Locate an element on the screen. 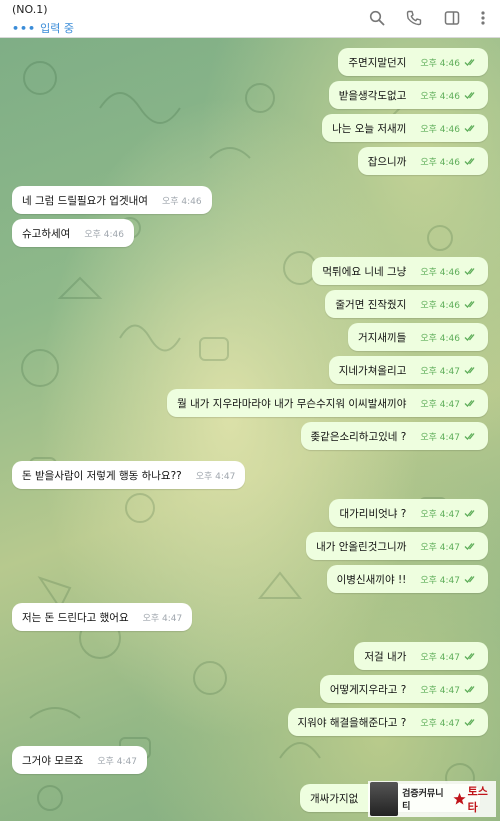 Image resolution: width=500 pixels, height=821 pixels. message-text: 잡으니까 is located at coordinates (387, 161).